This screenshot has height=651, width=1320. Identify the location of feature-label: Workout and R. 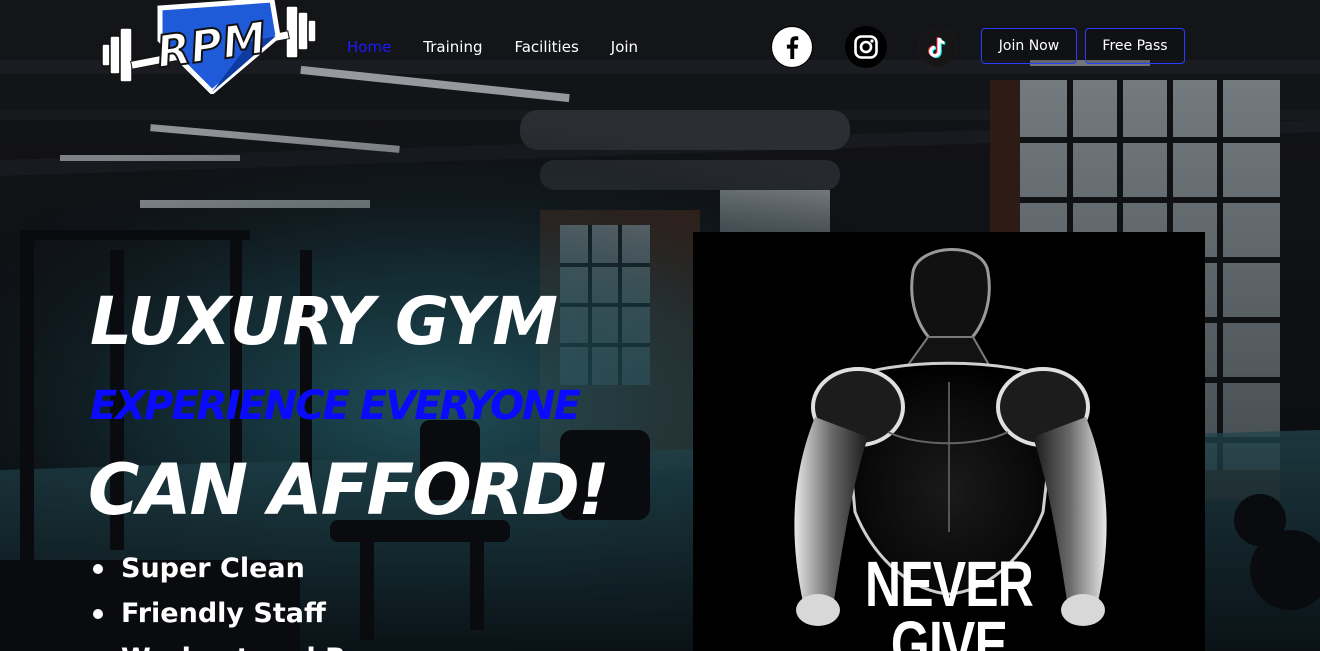
(233, 647).